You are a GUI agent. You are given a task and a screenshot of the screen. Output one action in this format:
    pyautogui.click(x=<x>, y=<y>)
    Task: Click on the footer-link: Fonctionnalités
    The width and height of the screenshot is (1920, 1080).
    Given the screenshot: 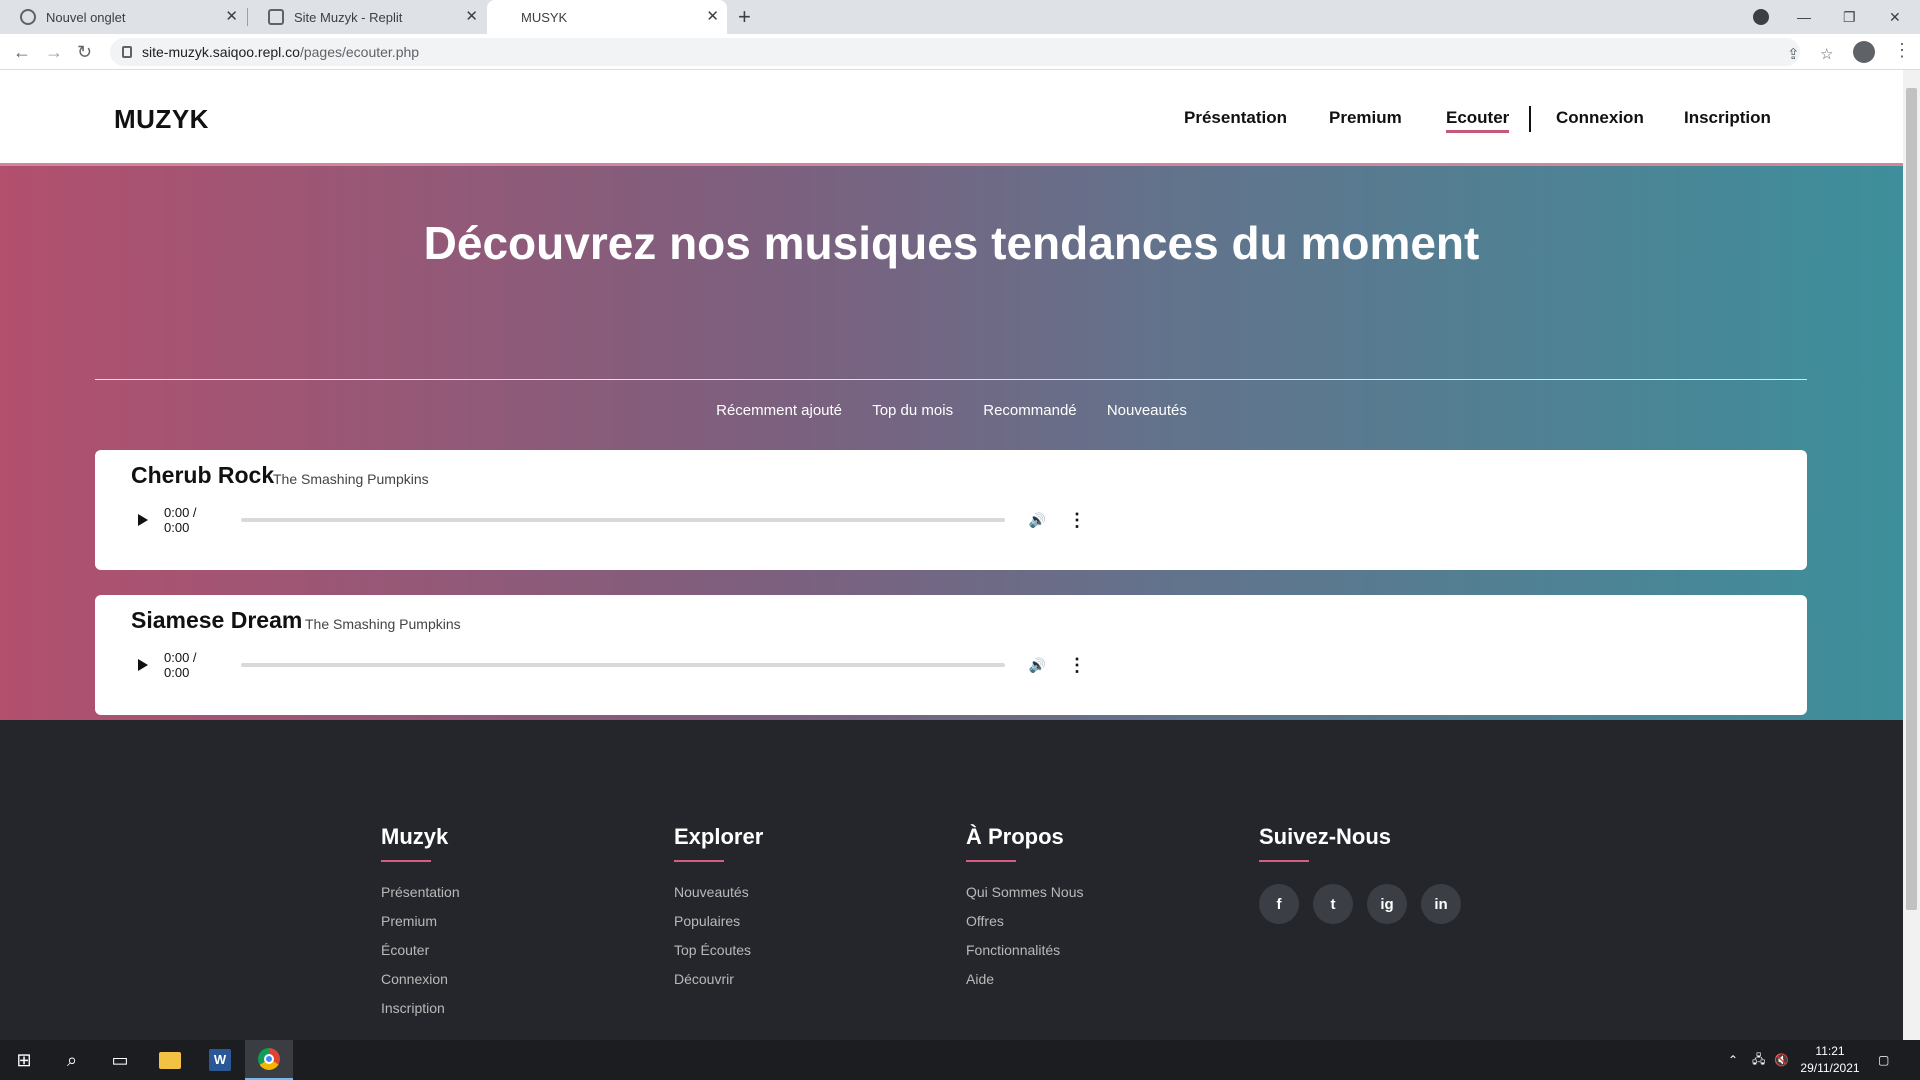 What is the action you would take?
    pyautogui.click(x=1091, y=950)
    